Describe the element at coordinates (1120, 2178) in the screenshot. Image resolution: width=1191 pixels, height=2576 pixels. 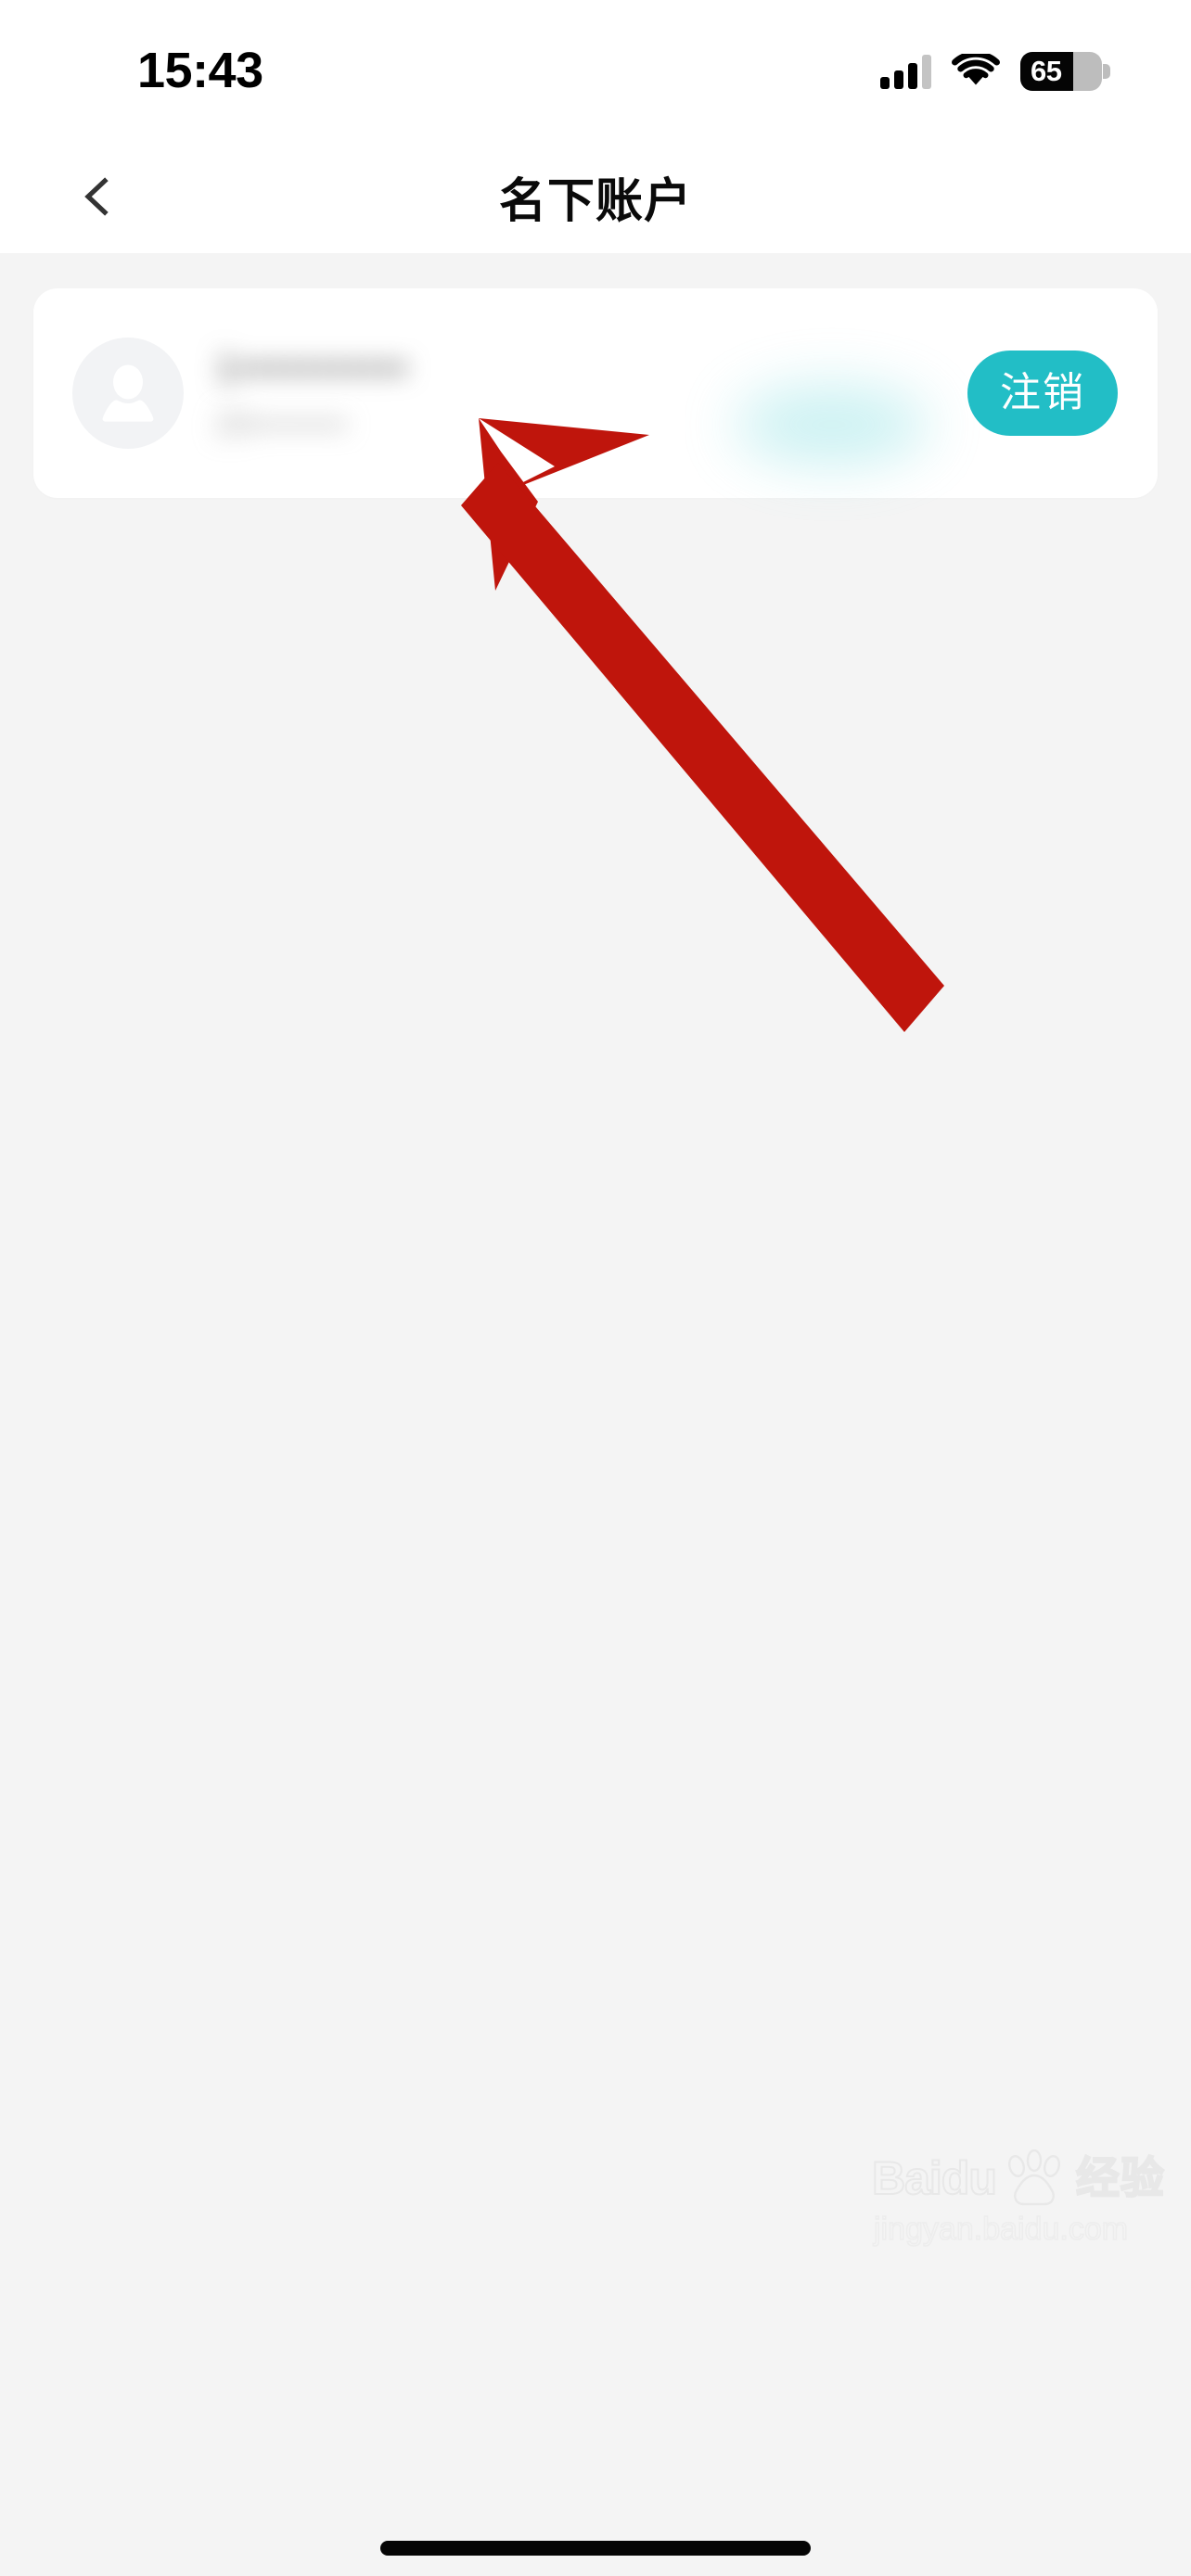
I see `watermark-brand-cn: 经验` at that location.